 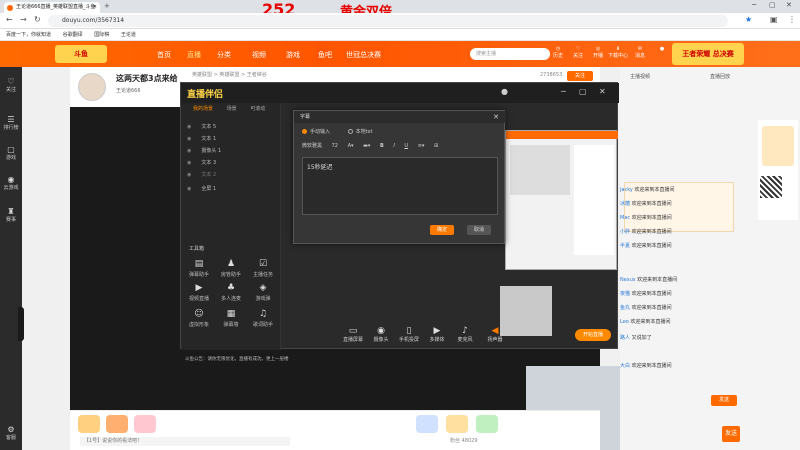 I want to click on align-icon: ≡▾, so click(x=421, y=146).